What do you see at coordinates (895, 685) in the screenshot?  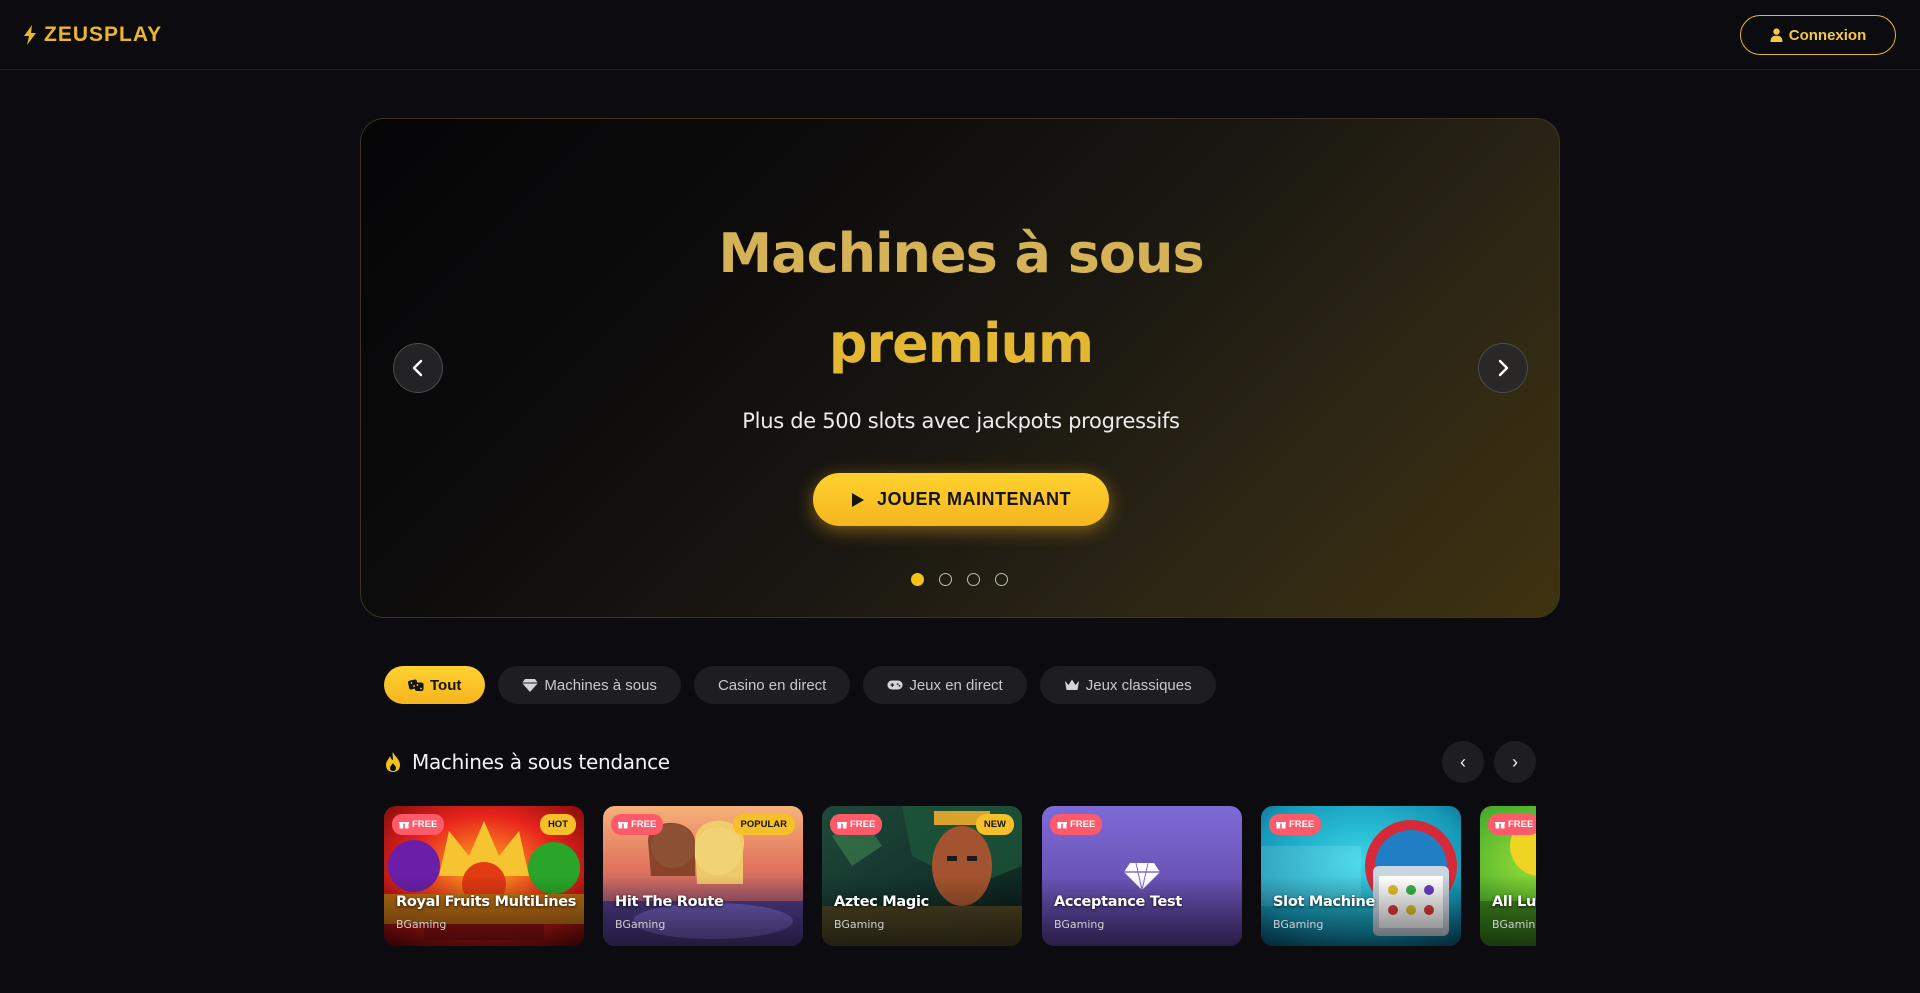 I see `gamepad-icon` at bounding box center [895, 685].